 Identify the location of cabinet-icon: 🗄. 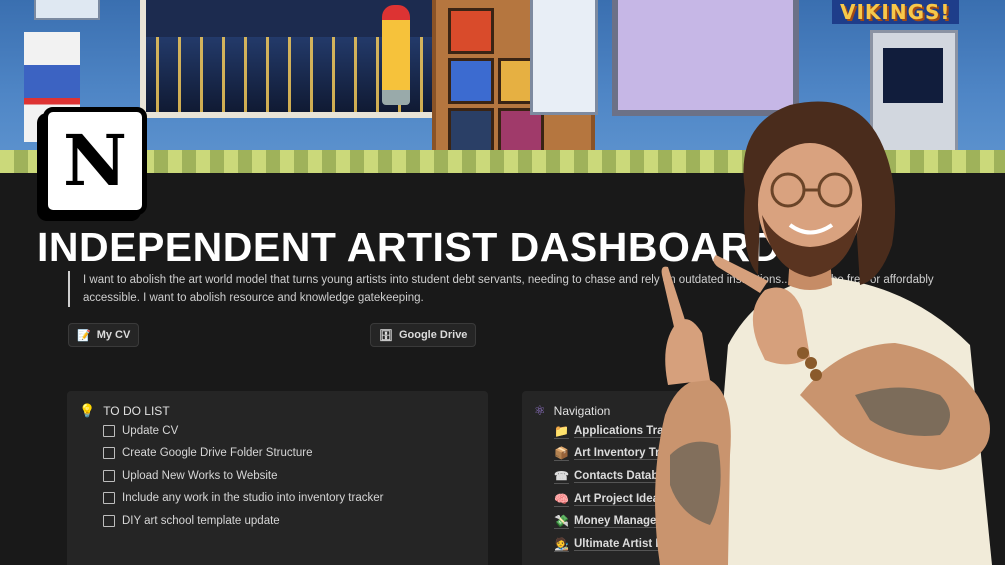
(386, 335).